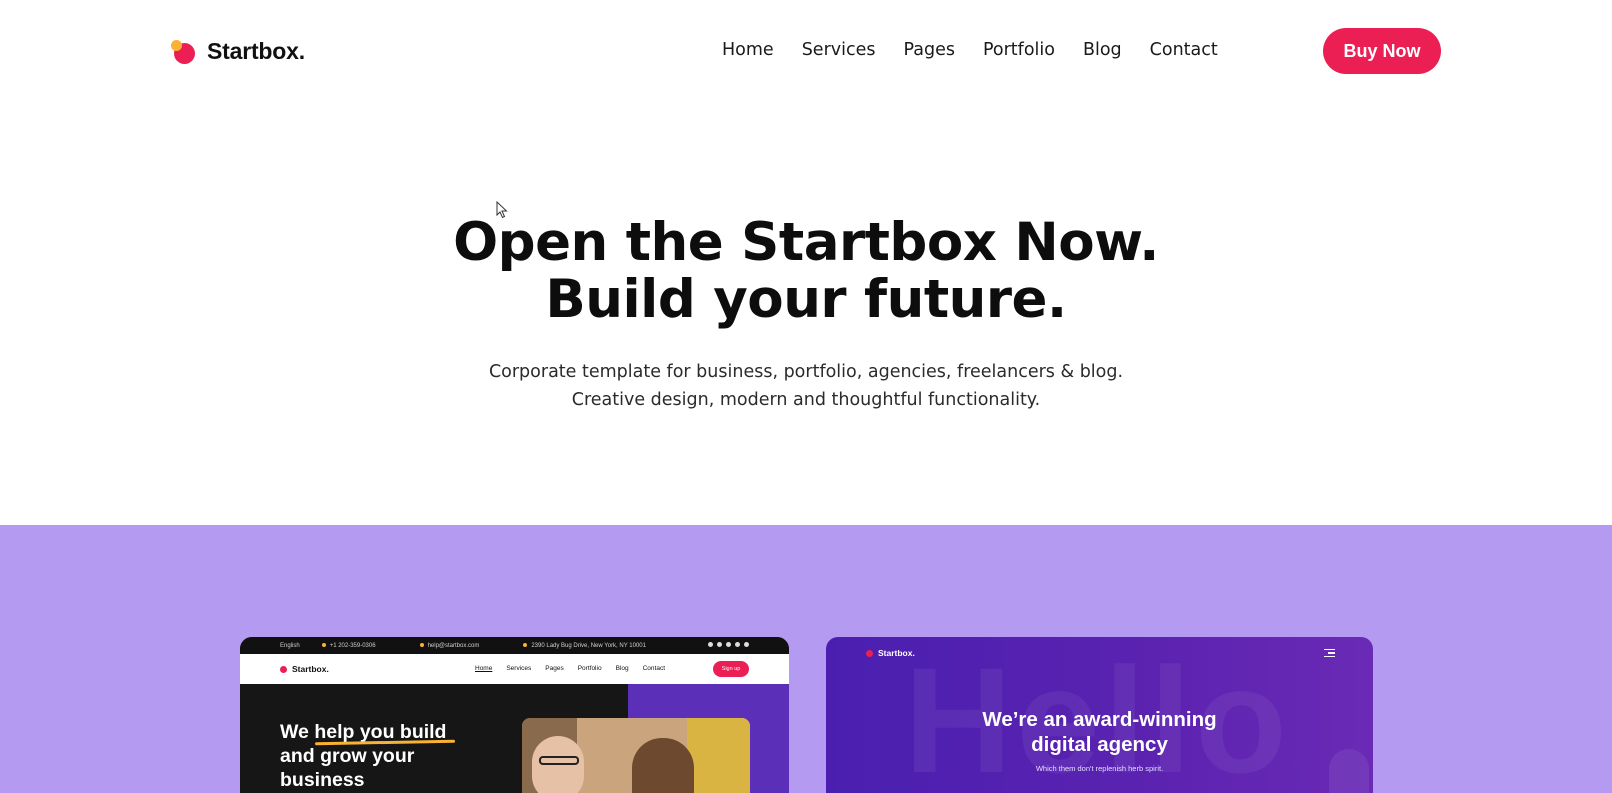 The image size is (1612, 793). Describe the element at coordinates (622, 668) in the screenshot. I see `preview1-menu-blog: Blog` at that location.